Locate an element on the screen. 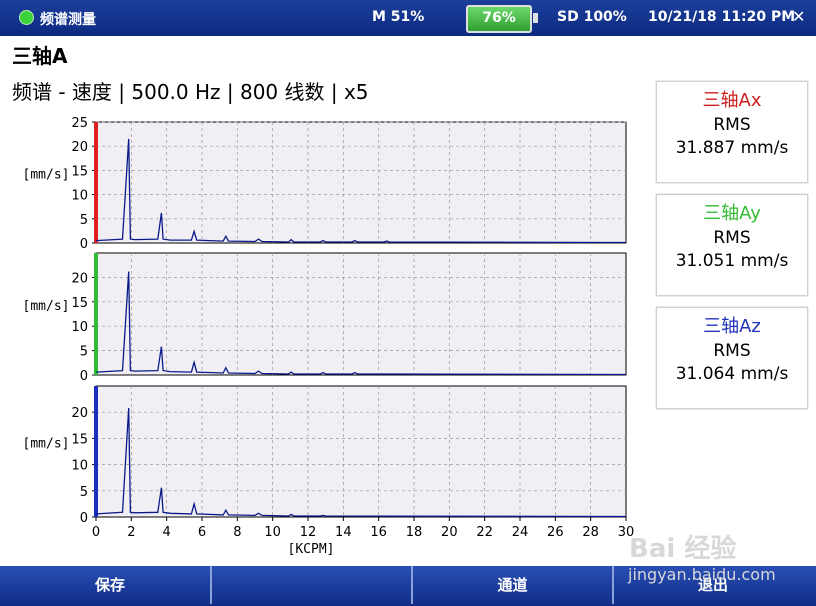 The image size is (816, 606). x-tick-label: 18 is located at coordinates (414, 532).